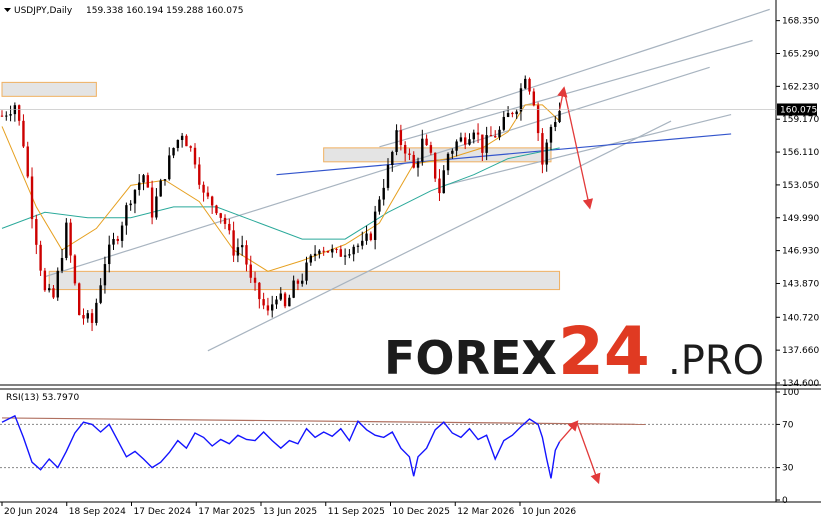 This screenshot has height=527, width=821. What do you see at coordinates (164, 11) in the screenshot?
I see `ohlc-values: 159.338 160.194 159.288 160.075` at bounding box center [164, 11].